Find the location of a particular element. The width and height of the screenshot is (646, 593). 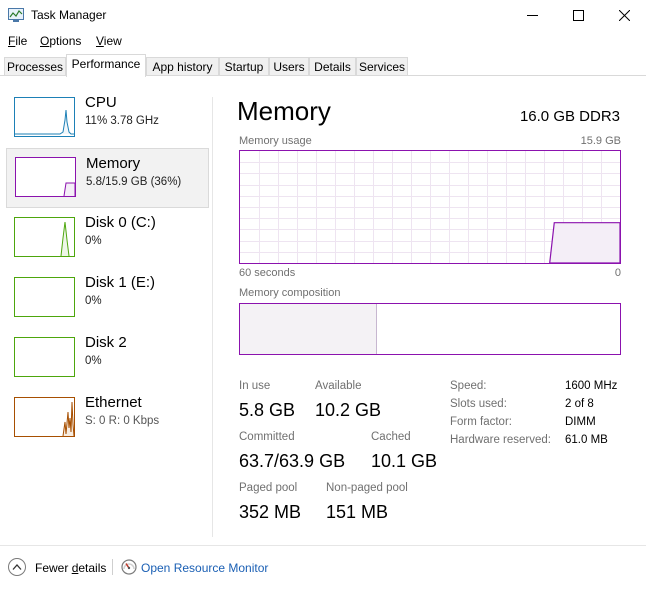

available-value: 10.2 GB is located at coordinates (348, 410).